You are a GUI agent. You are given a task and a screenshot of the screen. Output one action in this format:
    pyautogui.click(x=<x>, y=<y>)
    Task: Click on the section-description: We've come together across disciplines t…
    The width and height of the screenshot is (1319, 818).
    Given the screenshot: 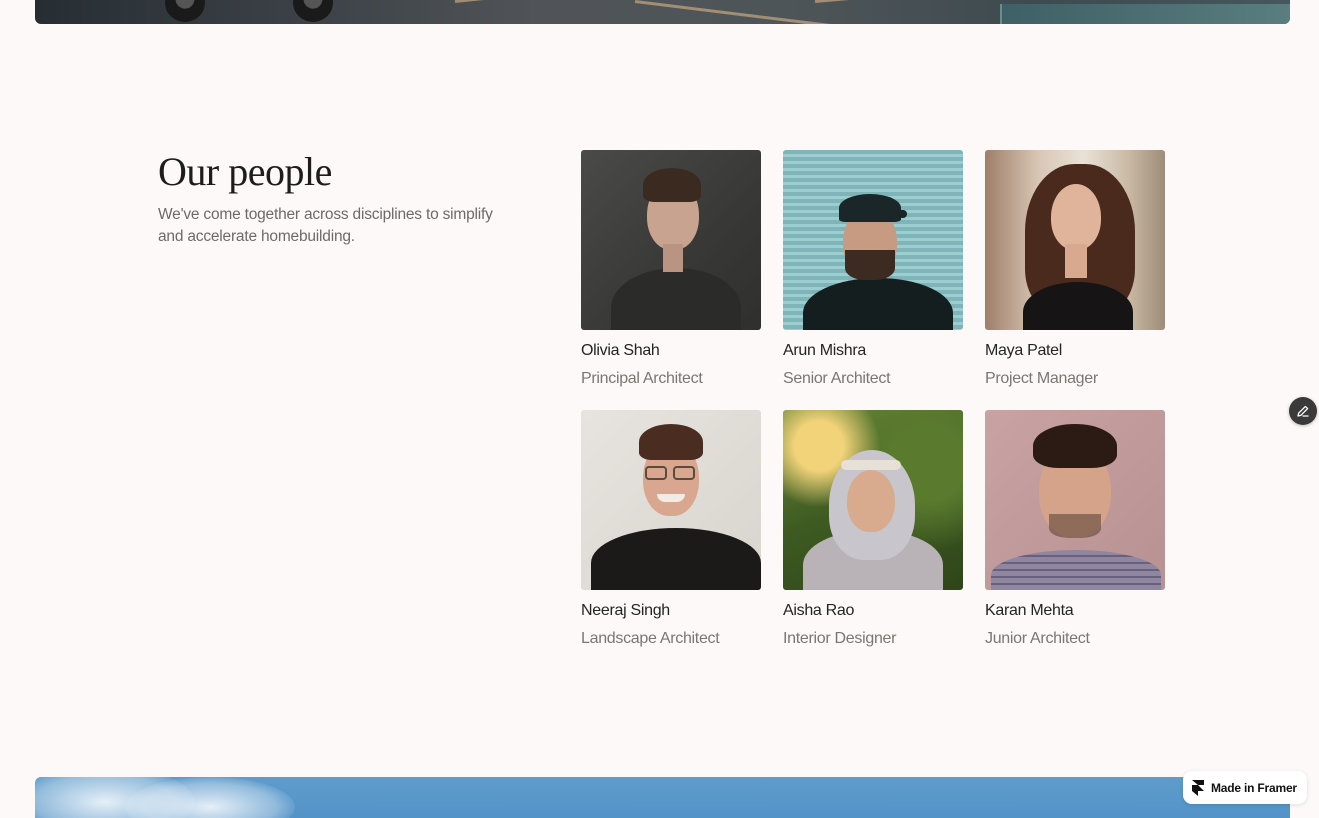 What is the action you would take?
    pyautogui.click(x=325, y=225)
    